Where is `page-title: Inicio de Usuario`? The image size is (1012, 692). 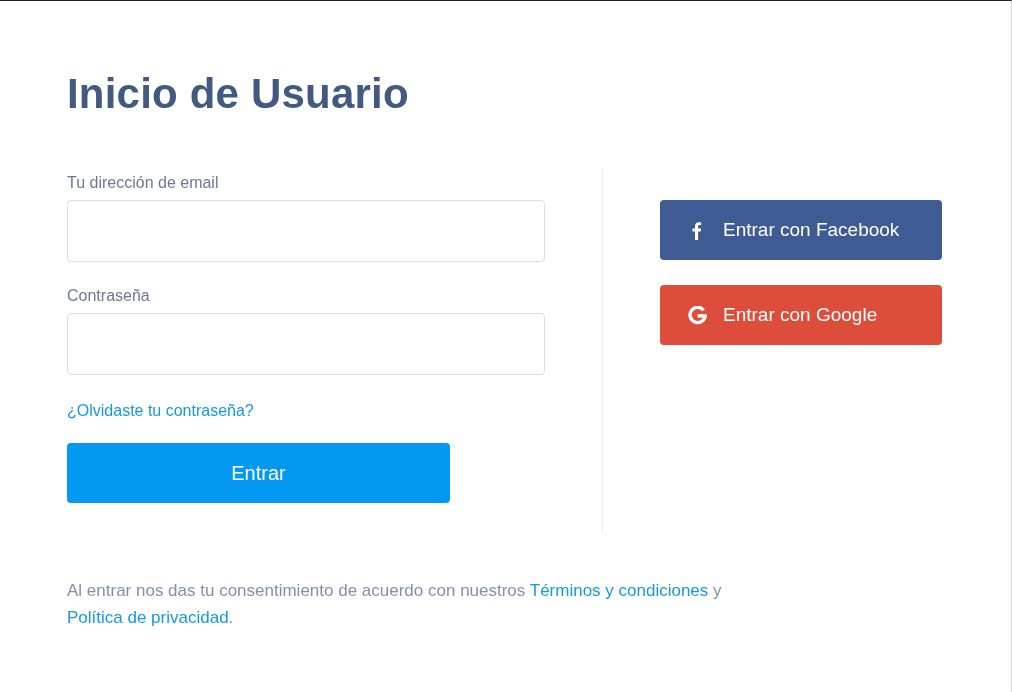 page-title: Inicio de Usuario is located at coordinates (238, 94).